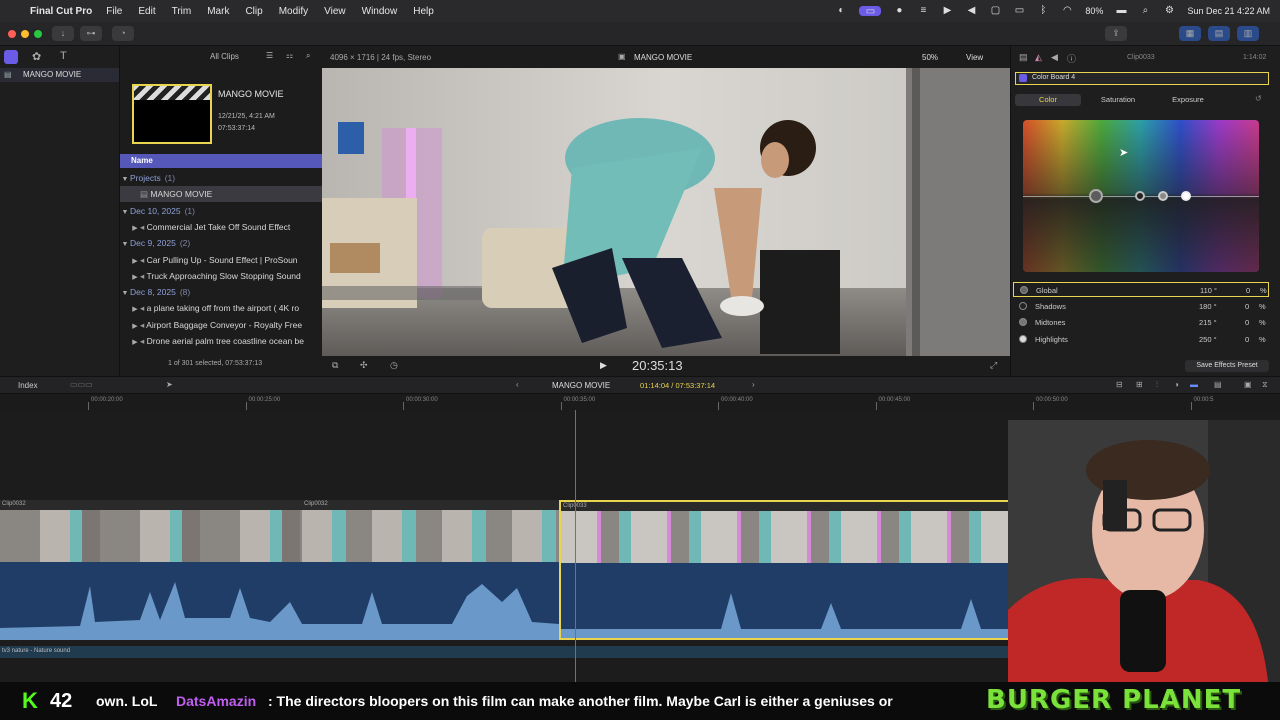 The width and height of the screenshot is (1280, 720). I want to click on play-button: ▶, so click(603, 365).